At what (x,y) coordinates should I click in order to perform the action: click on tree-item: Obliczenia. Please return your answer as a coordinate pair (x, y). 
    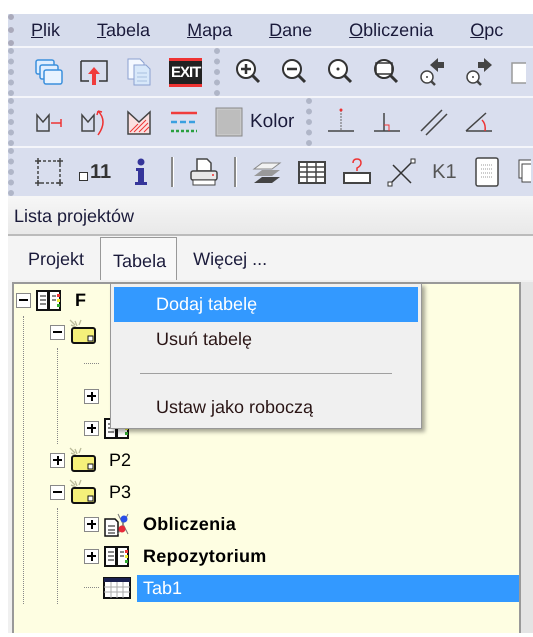
    Looking at the image, I should click on (189, 524).